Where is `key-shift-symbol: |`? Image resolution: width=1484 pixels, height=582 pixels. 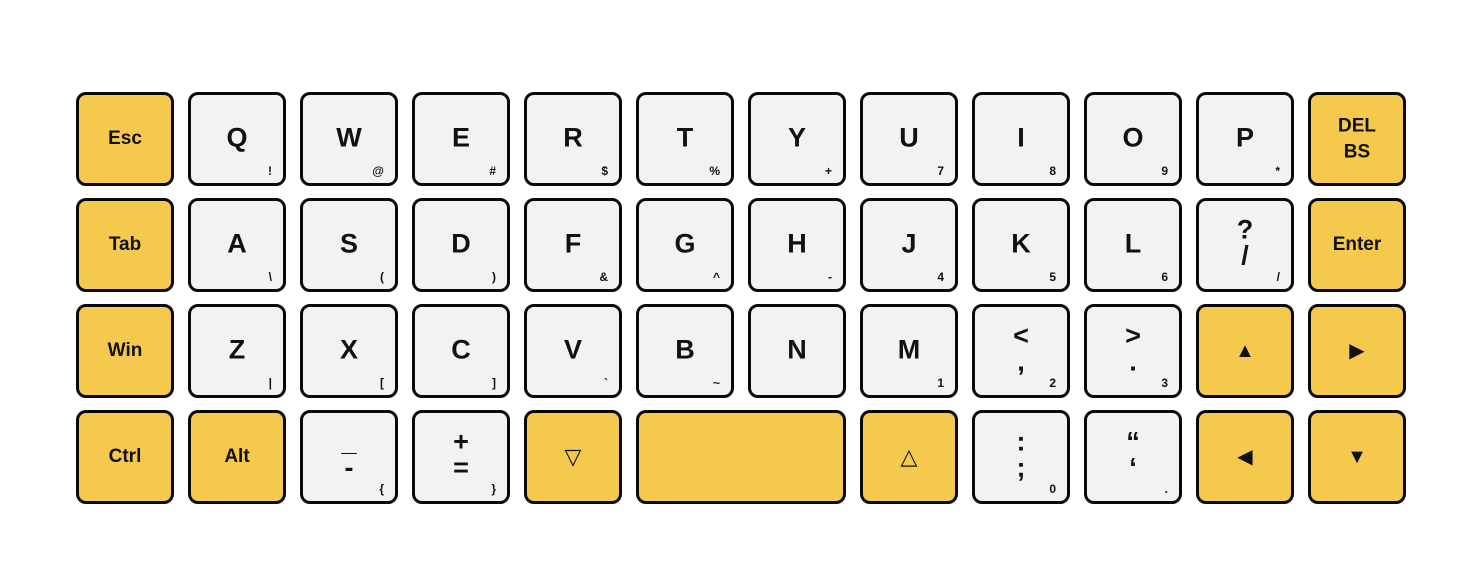
key-shift-symbol: | is located at coordinates (270, 383).